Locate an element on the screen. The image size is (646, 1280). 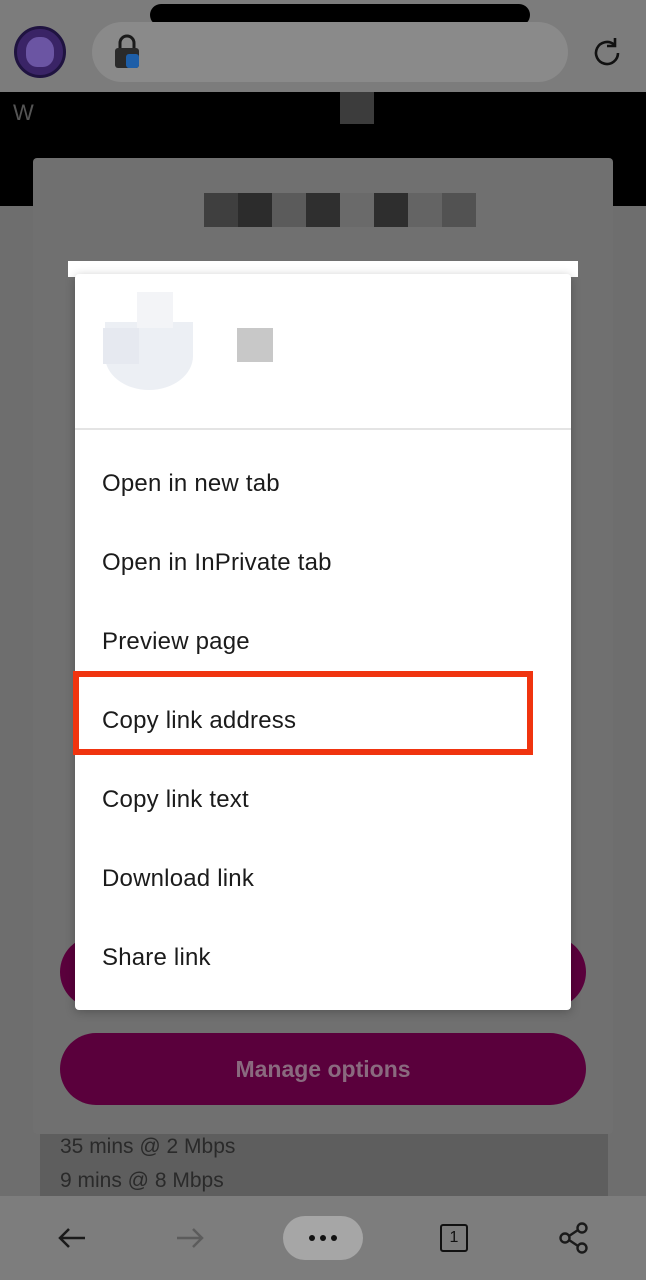
forward-button is located at coordinates (190, 1238).